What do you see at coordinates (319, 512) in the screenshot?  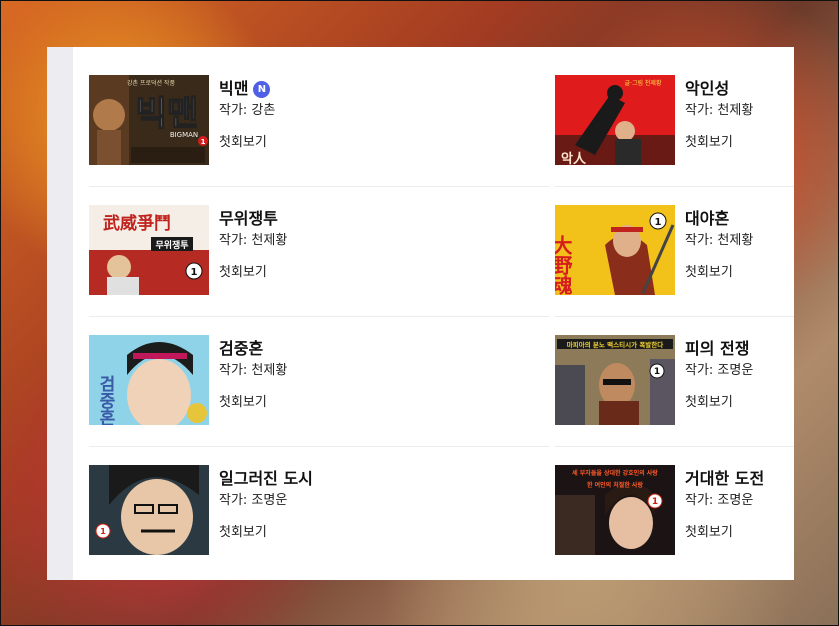 I see `comic-item-ilgeureojin-dosi: 1 일그러진 도시 작가: 조명운 첫회보기` at bounding box center [319, 512].